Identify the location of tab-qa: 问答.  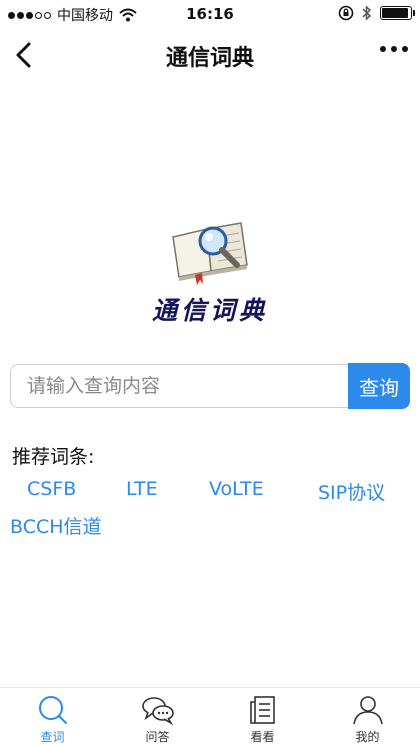
(157, 717).